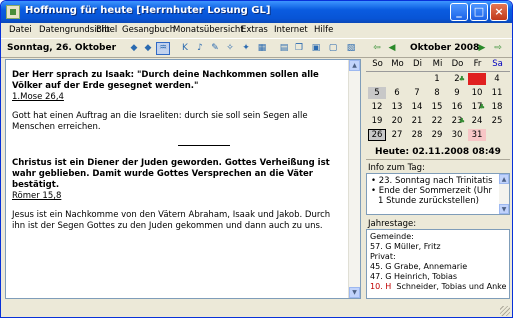  I want to click on calendar-day-number: 6, so click(397, 93).